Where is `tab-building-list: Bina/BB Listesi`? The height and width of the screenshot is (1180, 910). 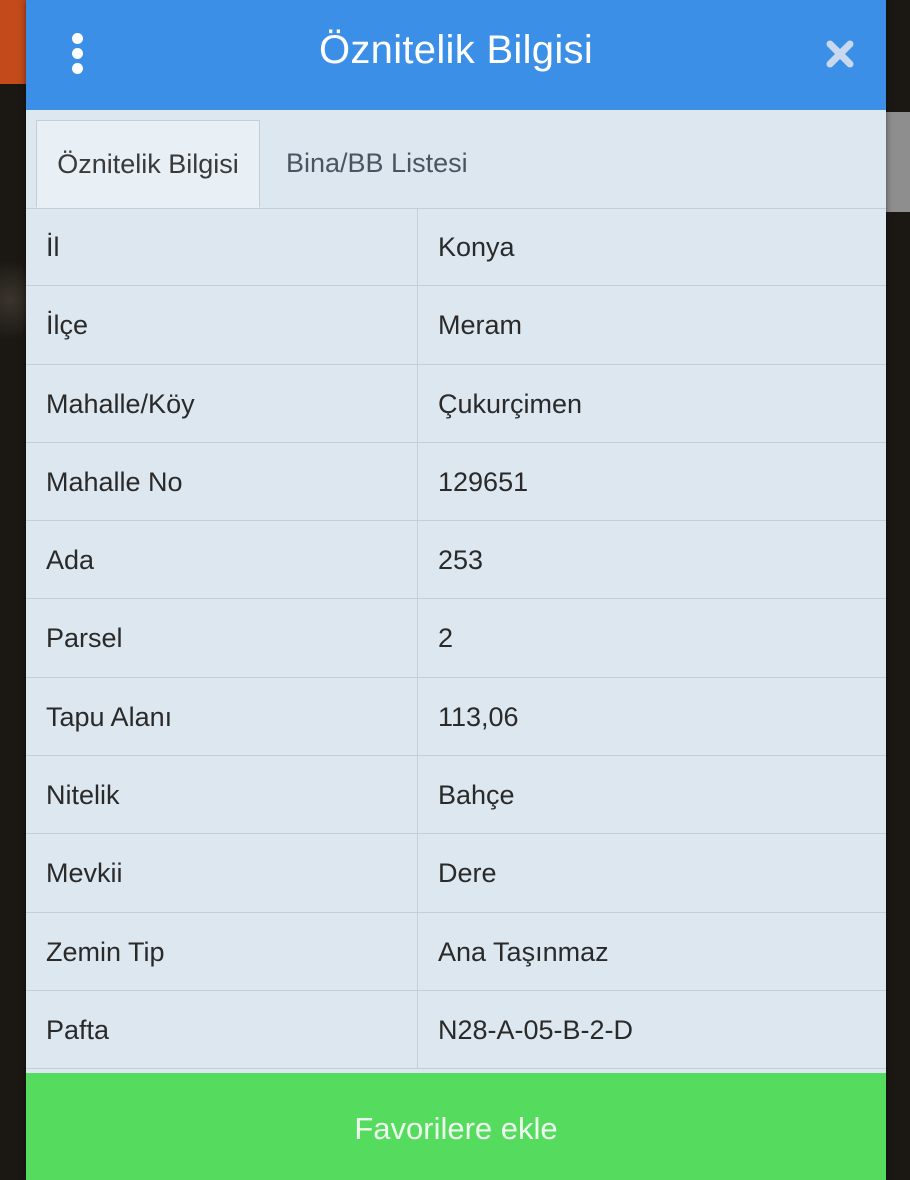 tab-building-list: Bina/BB Listesi is located at coordinates (377, 164).